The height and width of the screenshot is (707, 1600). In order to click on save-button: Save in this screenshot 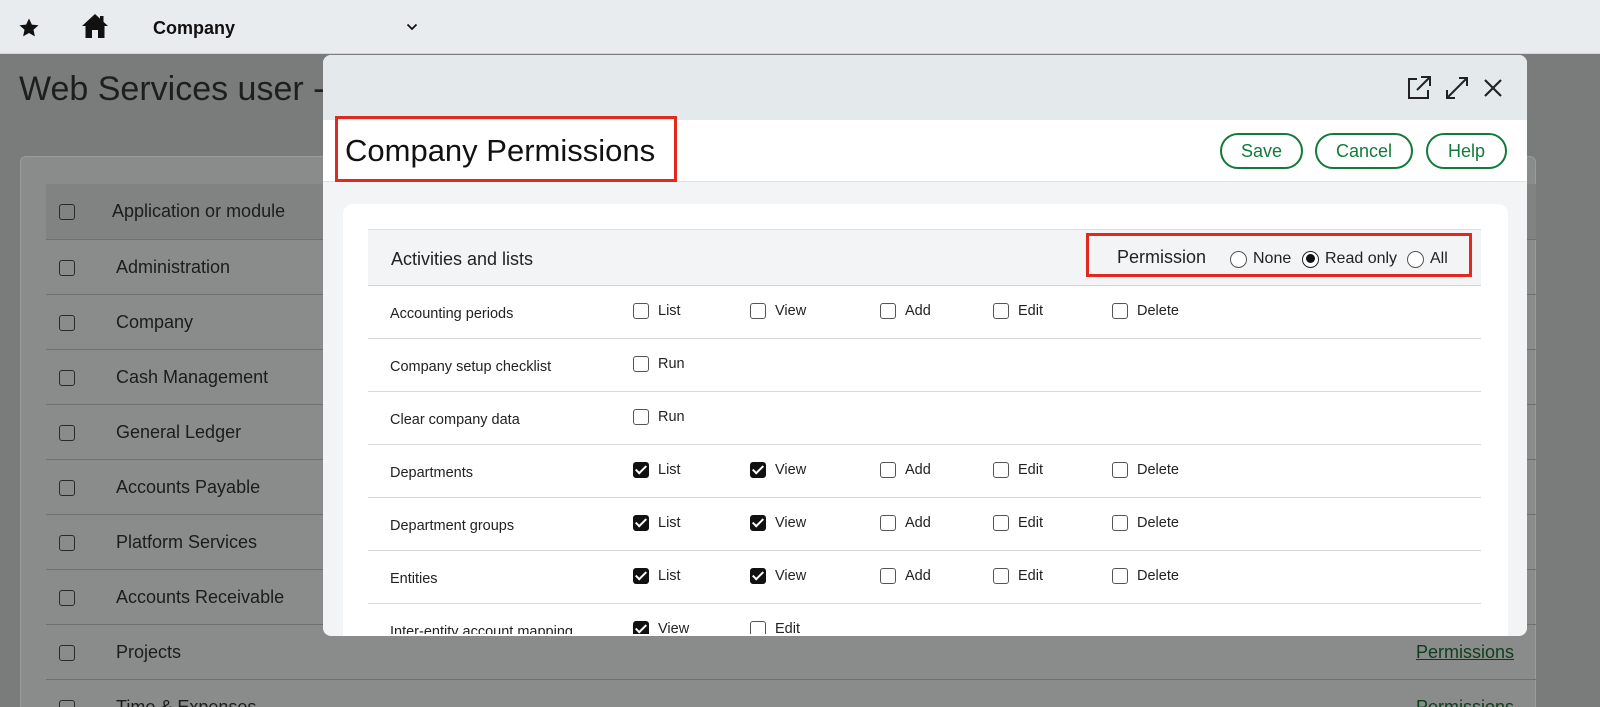, I will do `click(1261, 151)`.